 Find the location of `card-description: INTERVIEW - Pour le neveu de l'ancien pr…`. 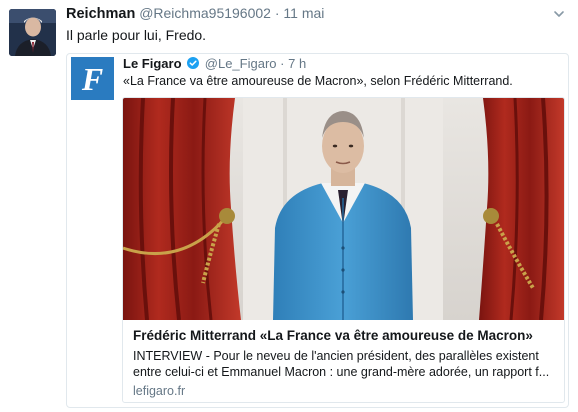

card-description: INTERVIEW - Pour le neveu de l'ancien pr… is located at coordinates (346, 364).